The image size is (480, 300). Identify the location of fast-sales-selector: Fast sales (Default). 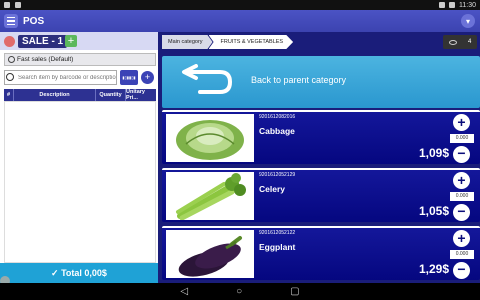
(80, 59).